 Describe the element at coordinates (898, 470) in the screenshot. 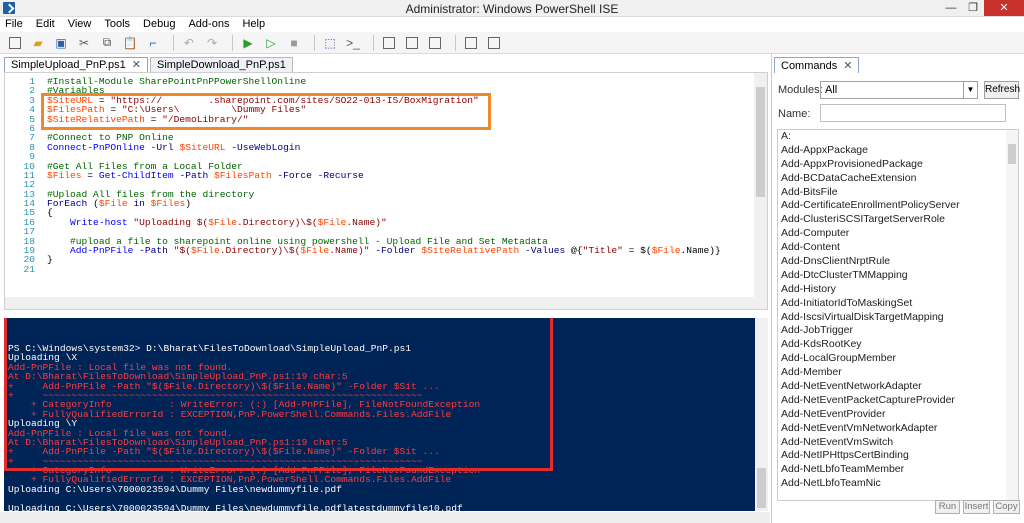

I see `command-item: Add-NetLbfoTeamMember` at that location.